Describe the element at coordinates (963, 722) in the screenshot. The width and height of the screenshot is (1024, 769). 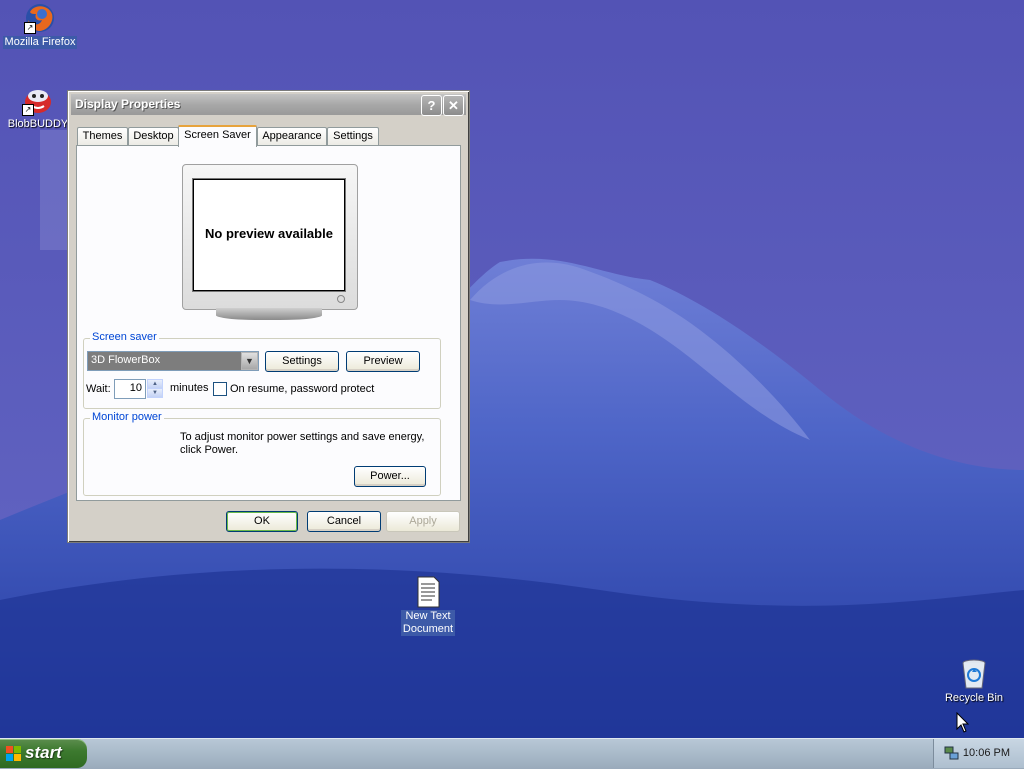
I see `mouse-cursor-icon` at that location.